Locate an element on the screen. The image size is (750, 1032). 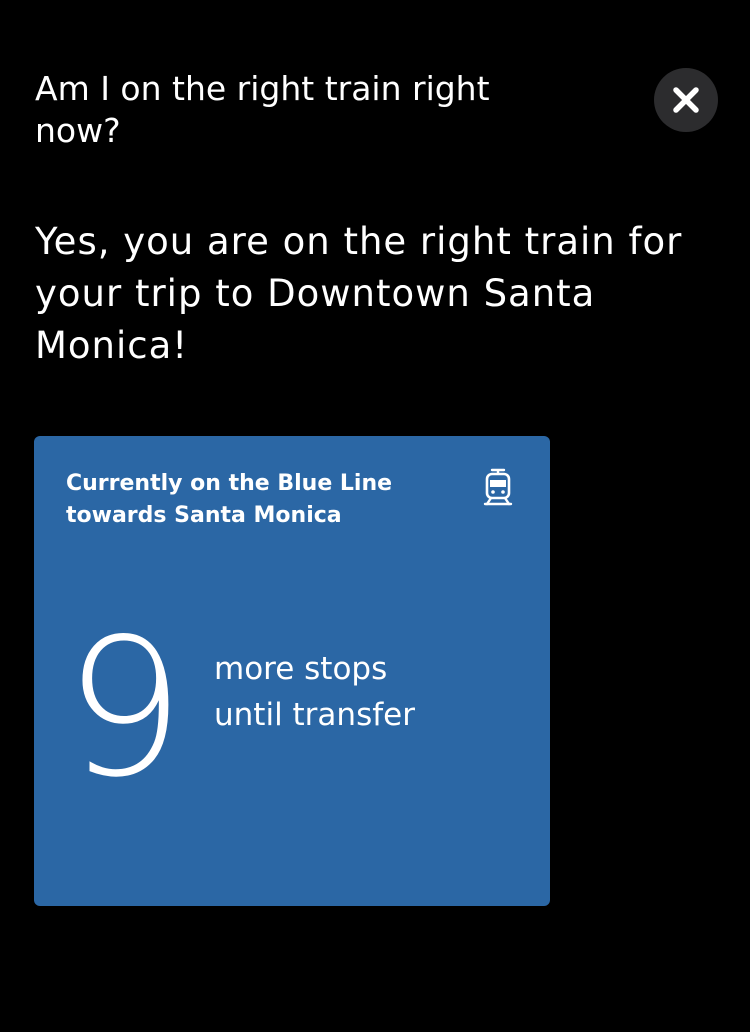
stops-line-1: more stops is located at coordinates (301, 669).